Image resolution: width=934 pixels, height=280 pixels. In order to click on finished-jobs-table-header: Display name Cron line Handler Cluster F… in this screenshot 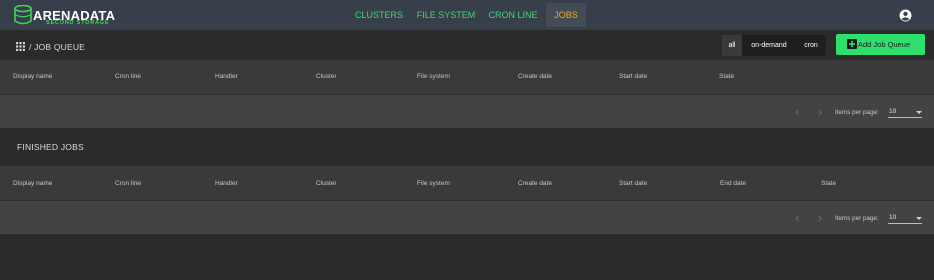, I will do `click(467, 183)`.